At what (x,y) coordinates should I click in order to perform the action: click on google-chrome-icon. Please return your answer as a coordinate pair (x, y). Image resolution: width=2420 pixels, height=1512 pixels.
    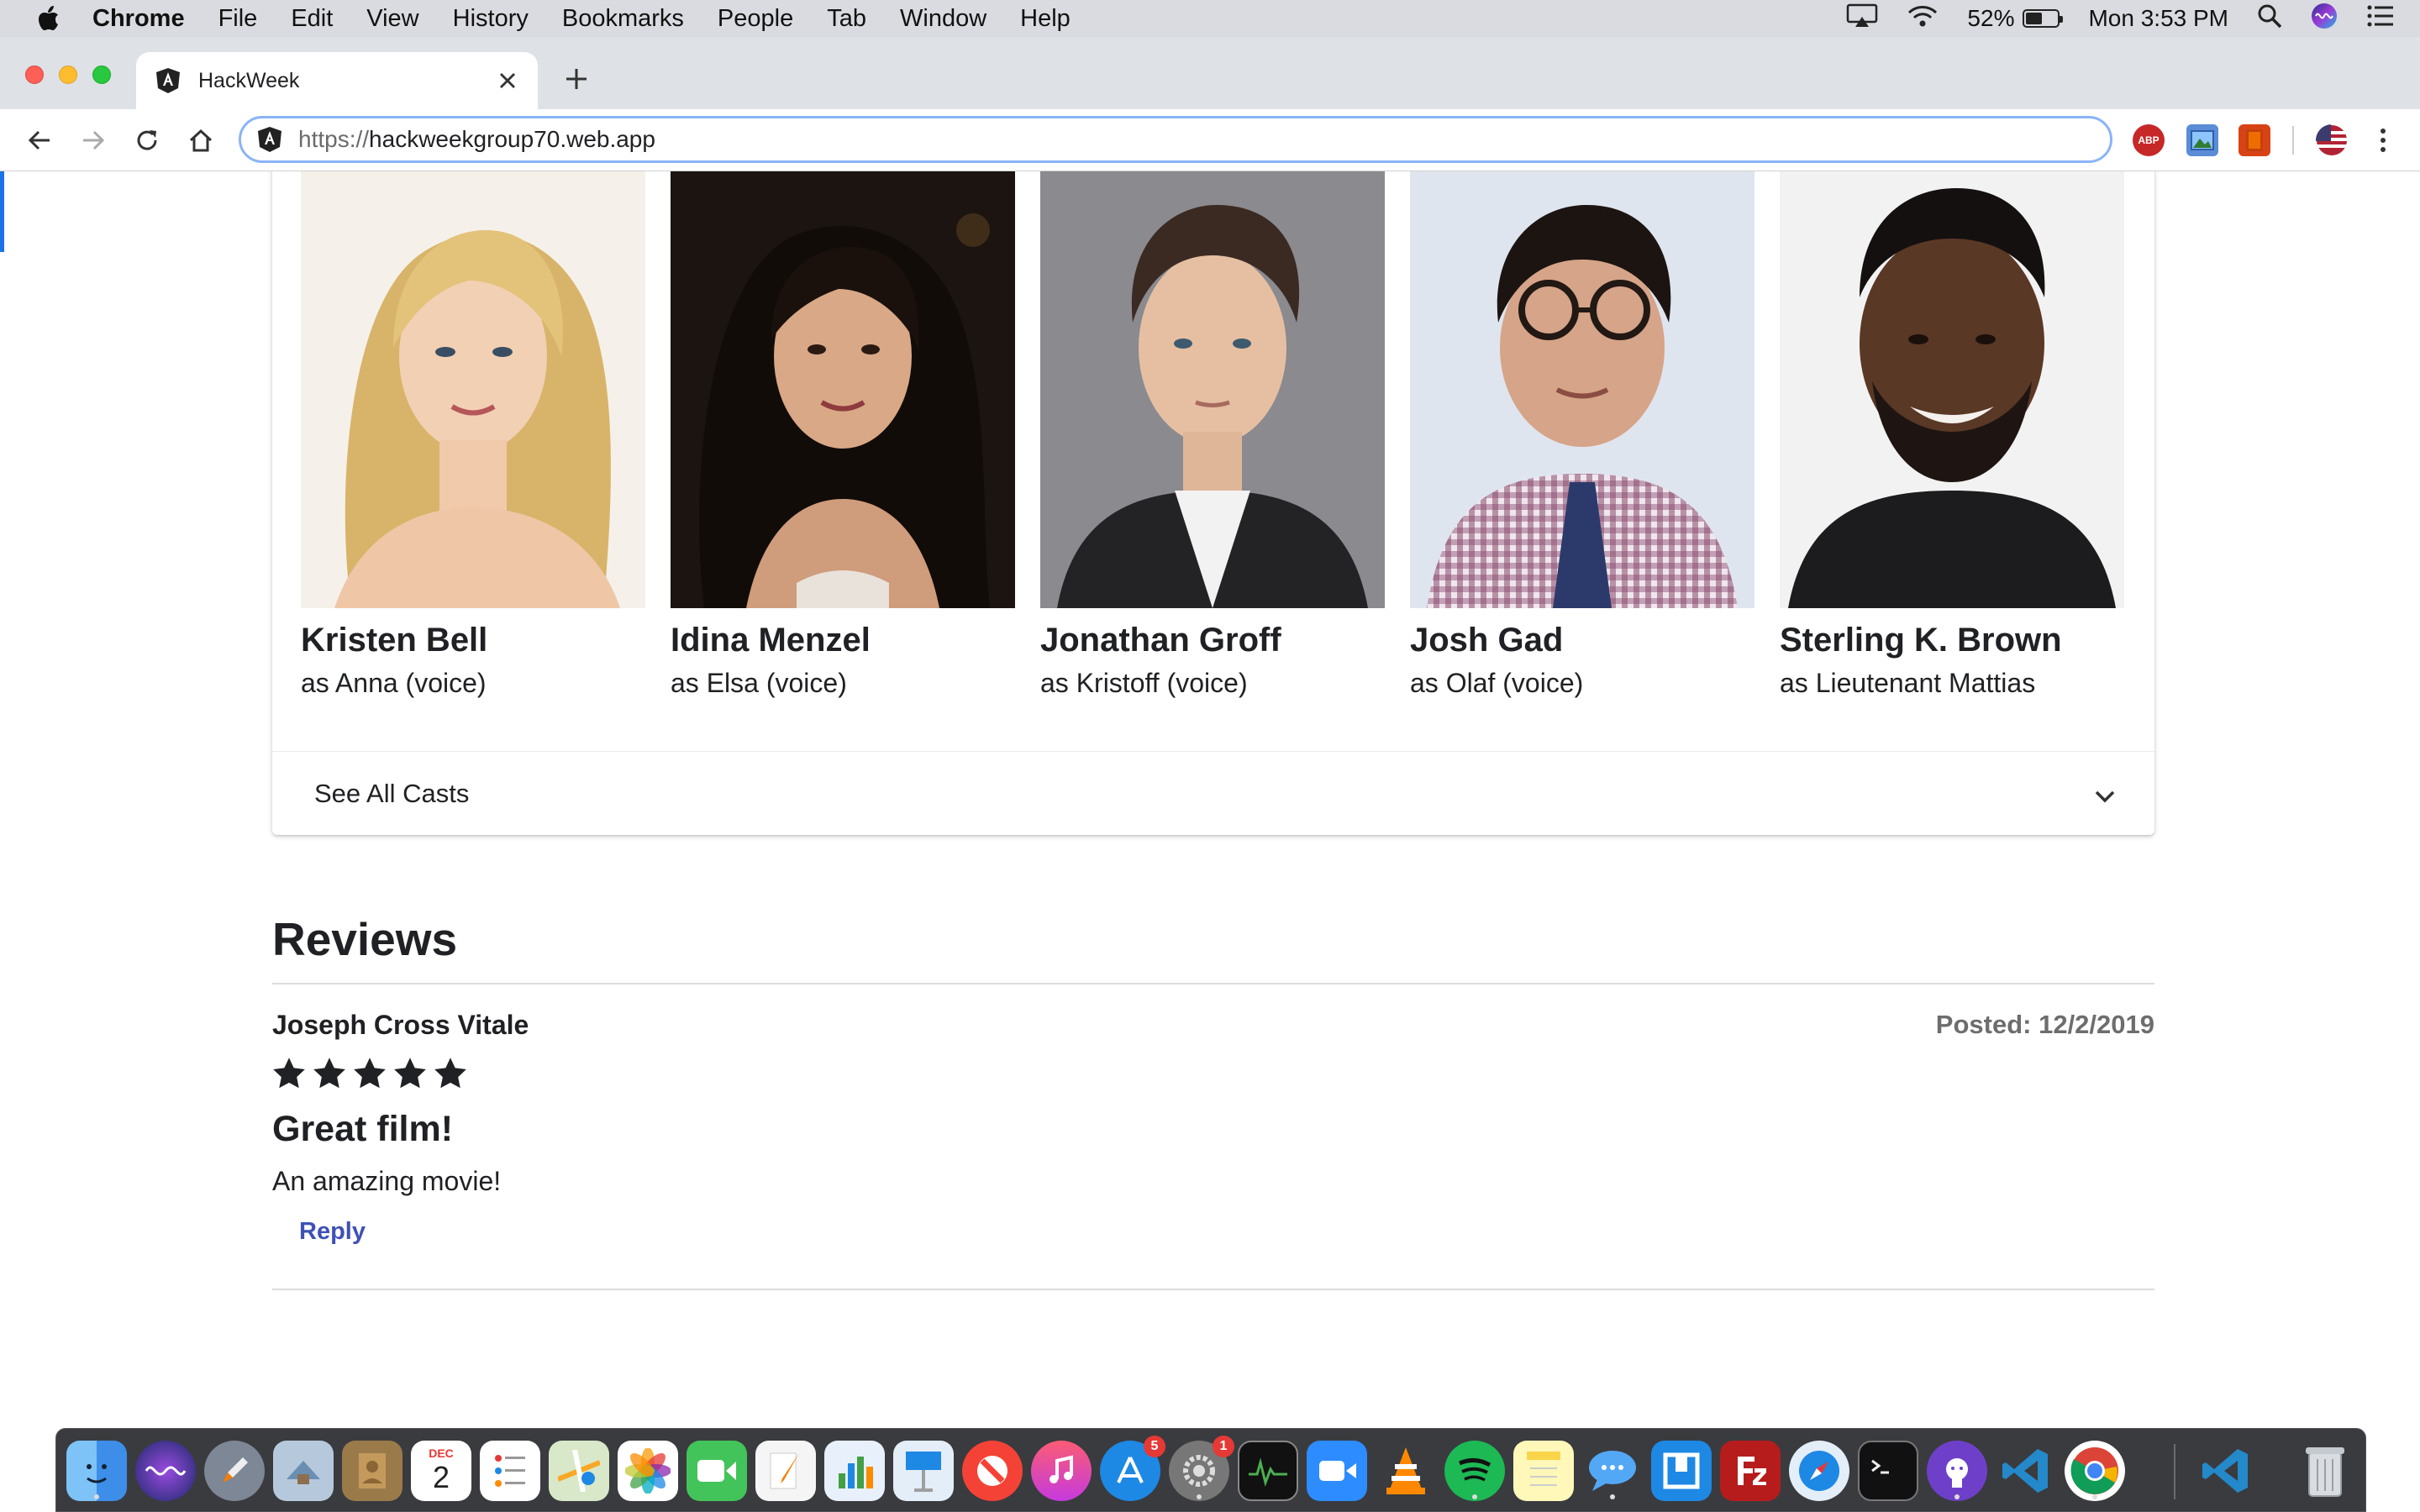
    Looking at the image, I should click on (2095, 1471).